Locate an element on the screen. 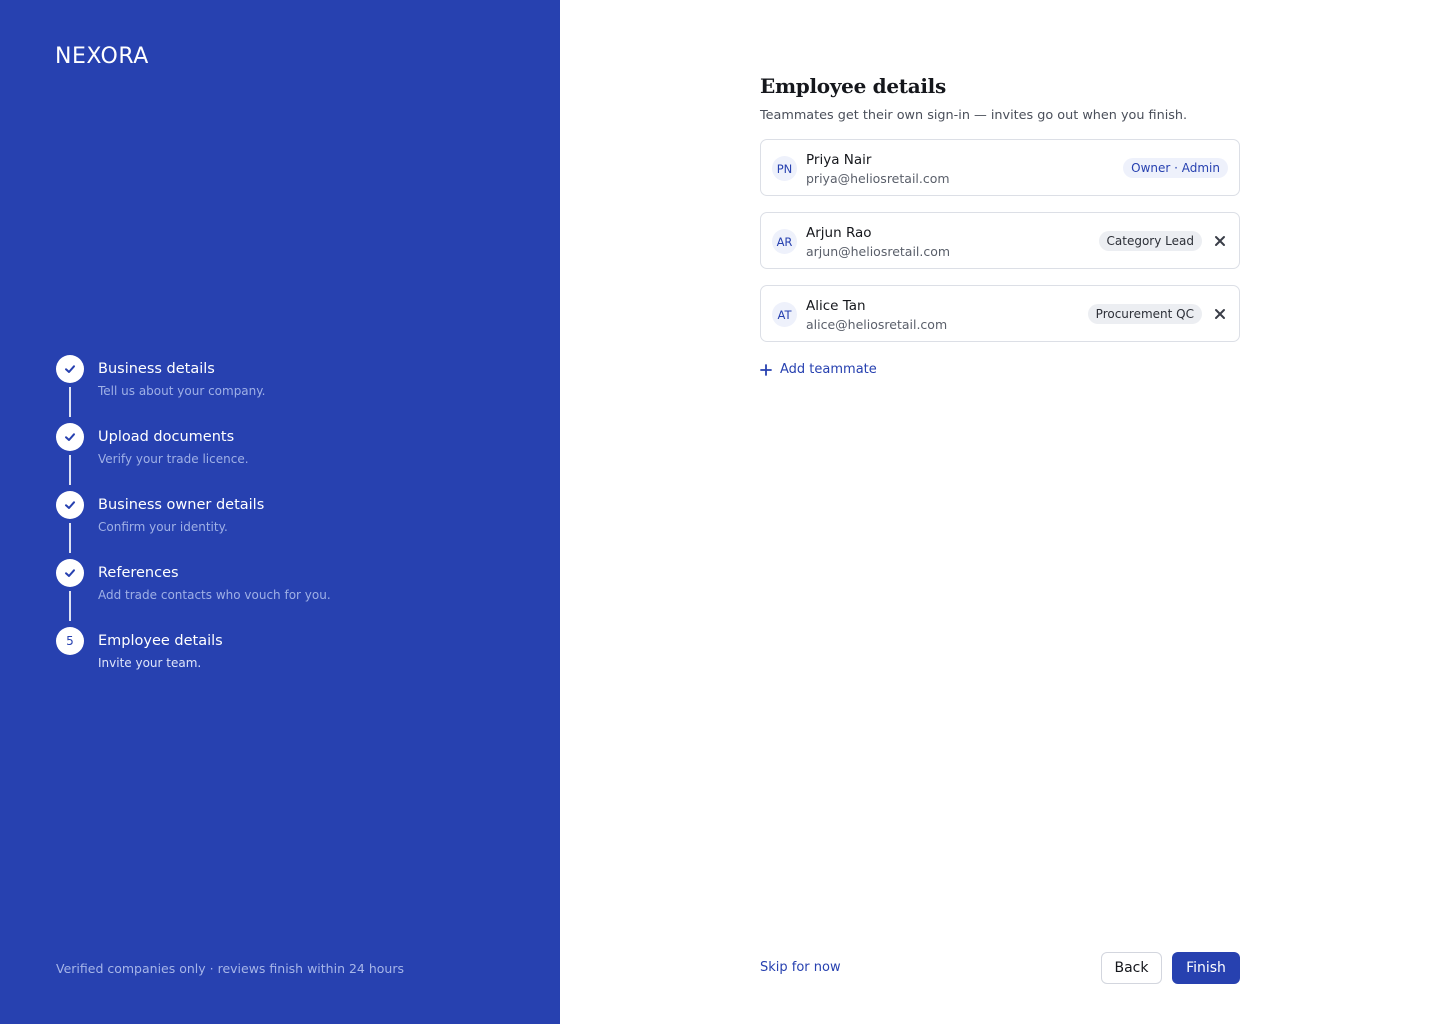  finish-button: Finish is located at coordinates (1206, 968).